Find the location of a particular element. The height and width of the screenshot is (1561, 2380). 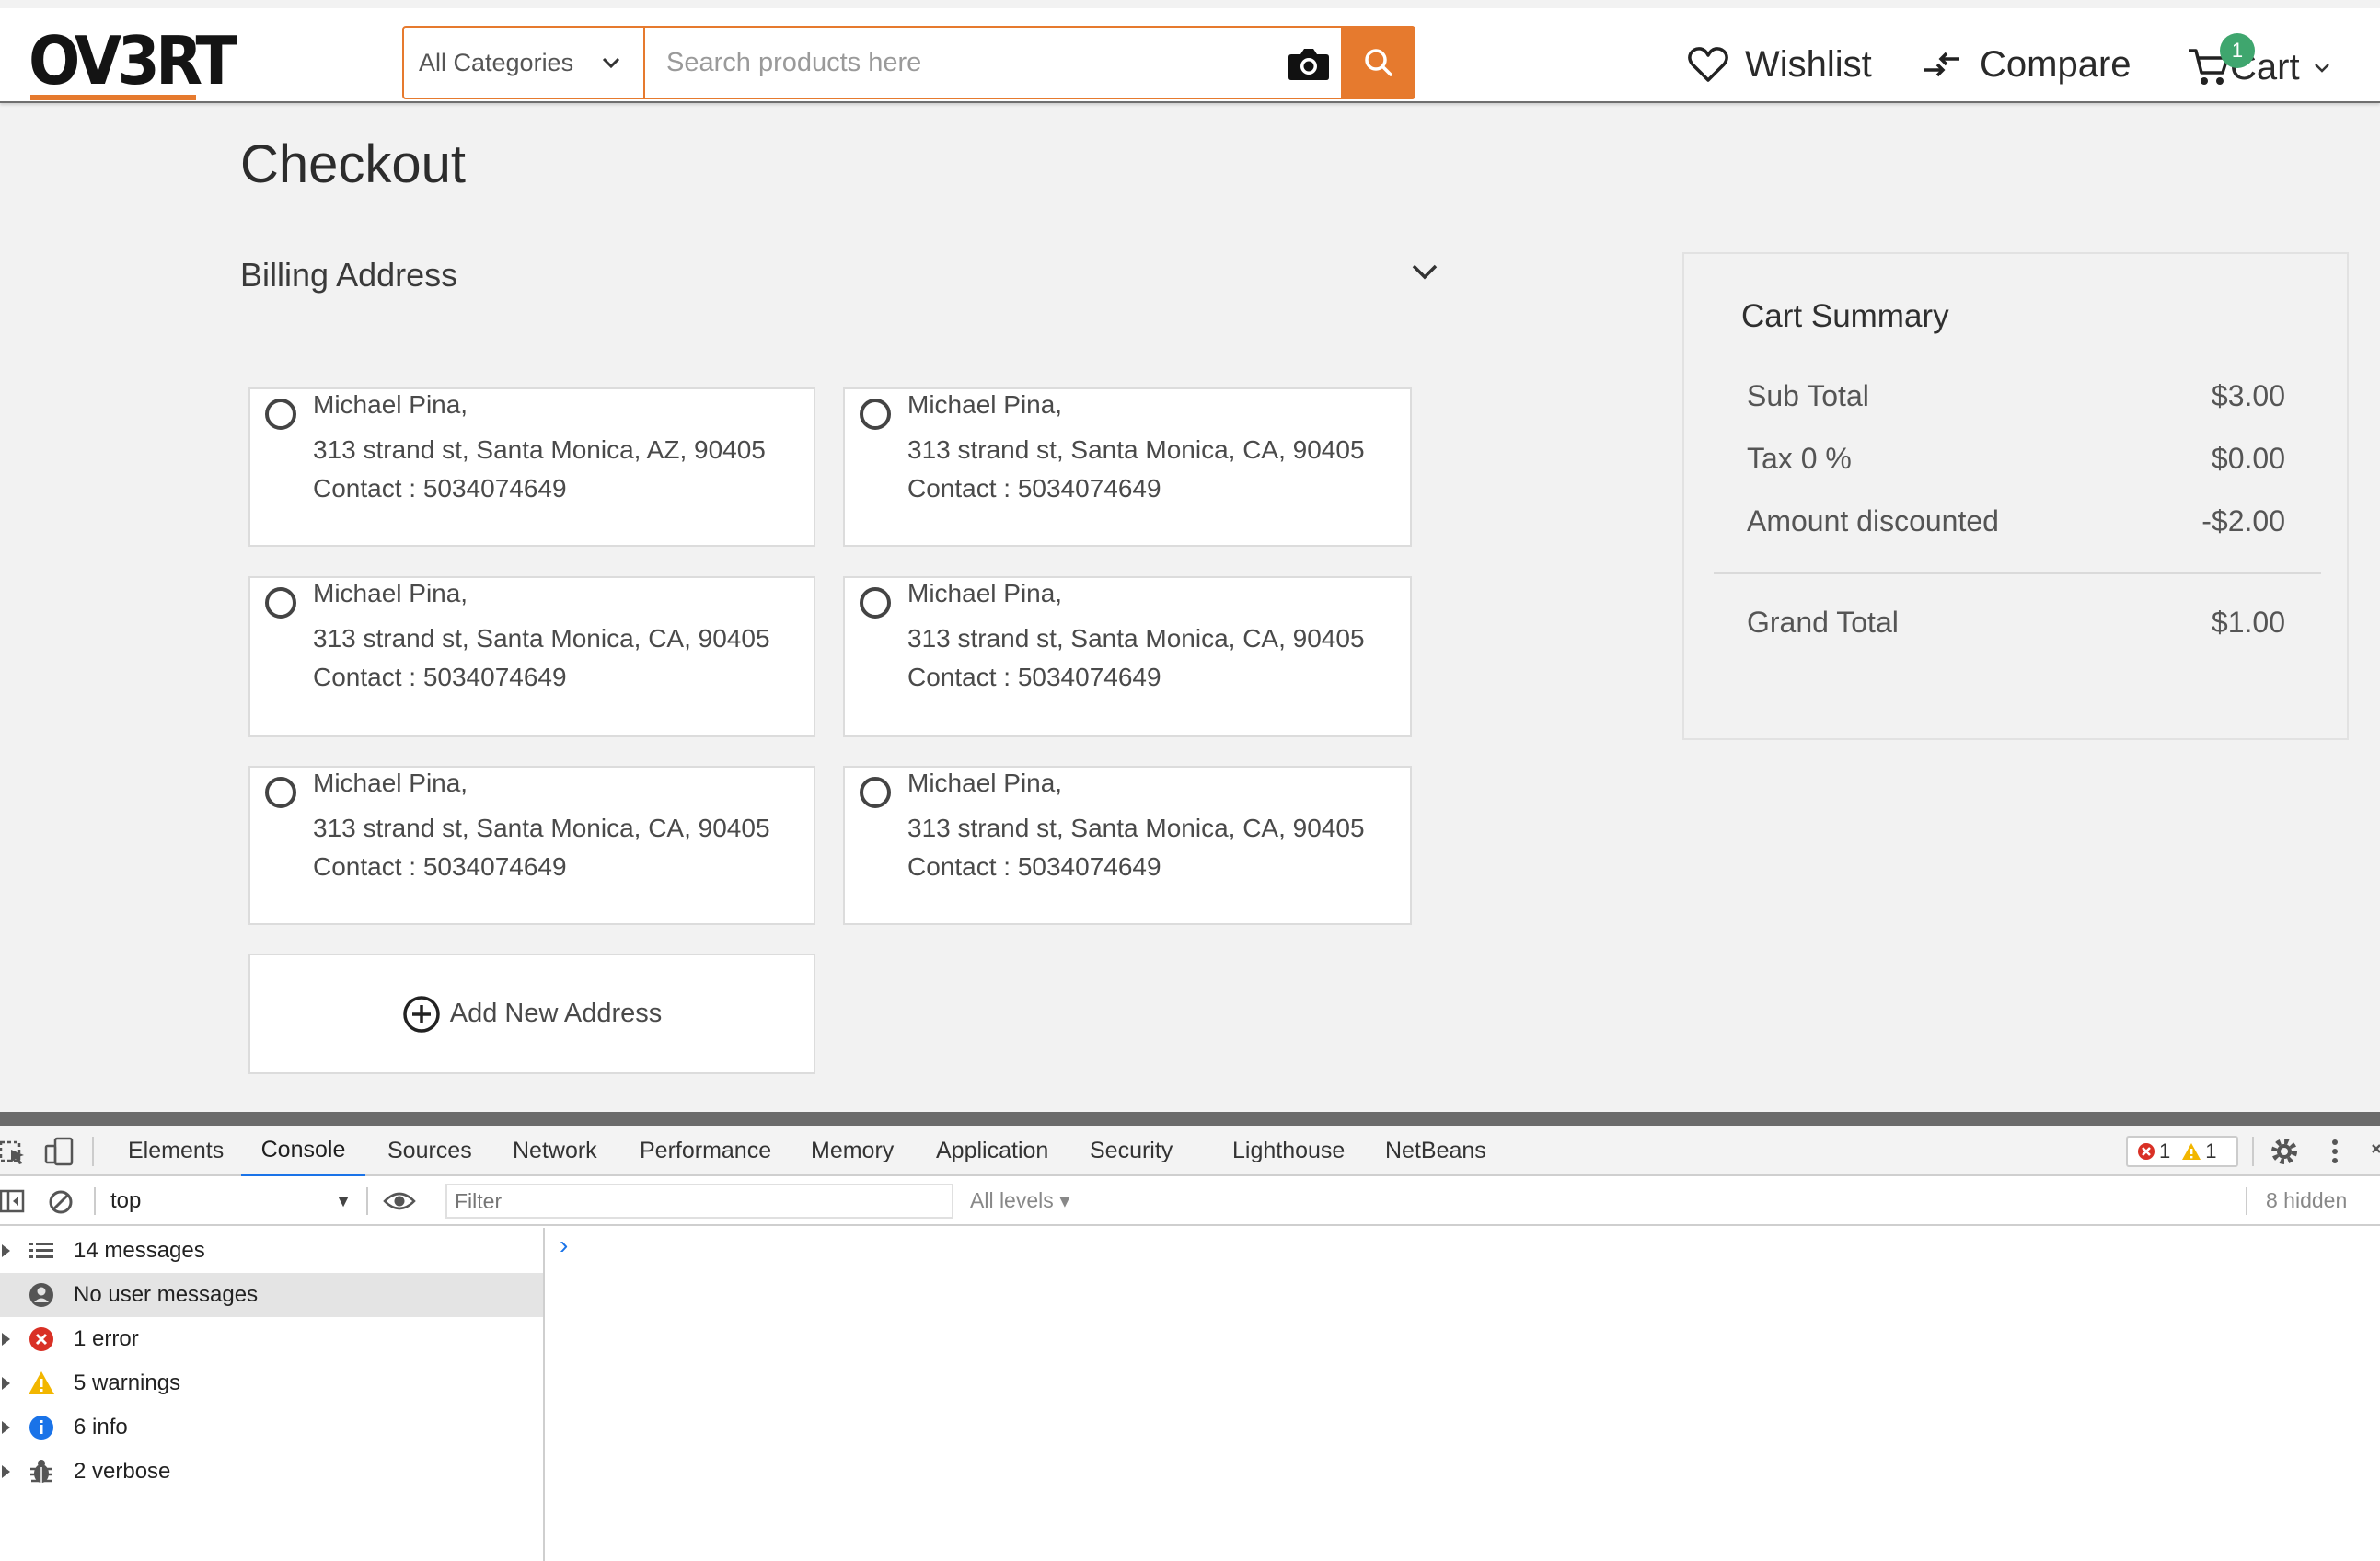

console-prompt: › is located at coordinates (564, 1246).